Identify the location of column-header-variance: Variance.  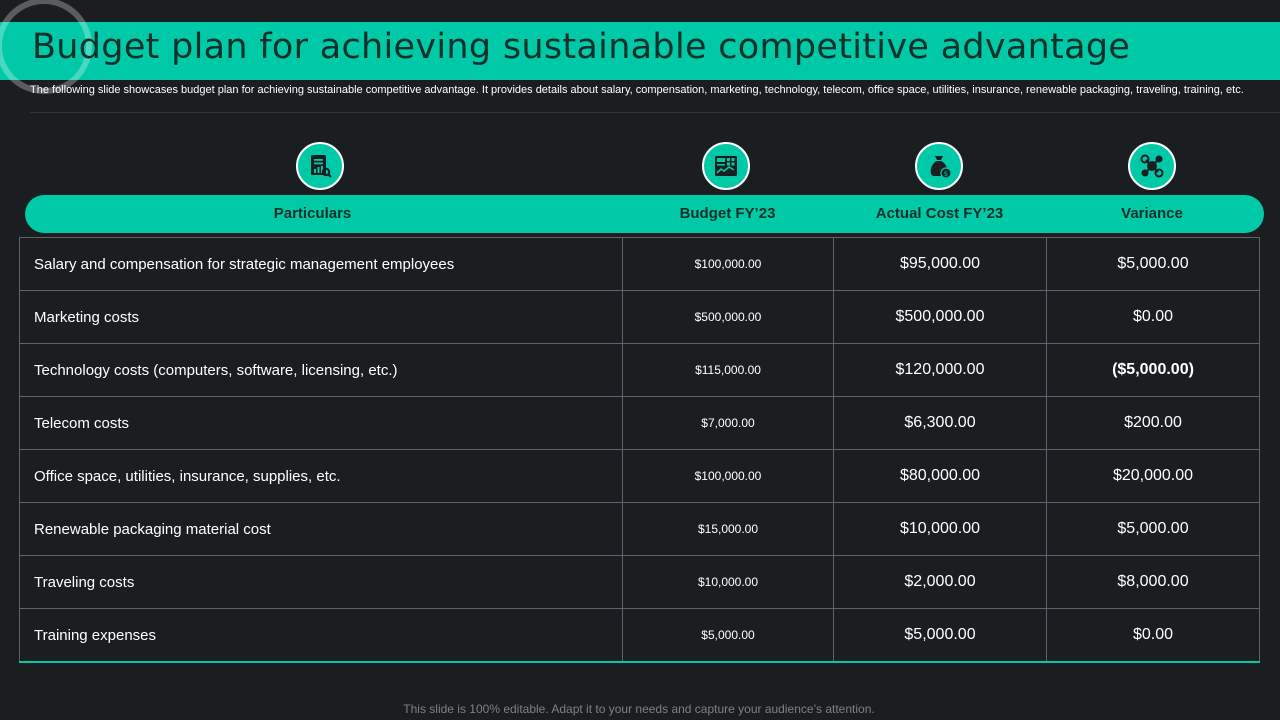
(1152, 213).